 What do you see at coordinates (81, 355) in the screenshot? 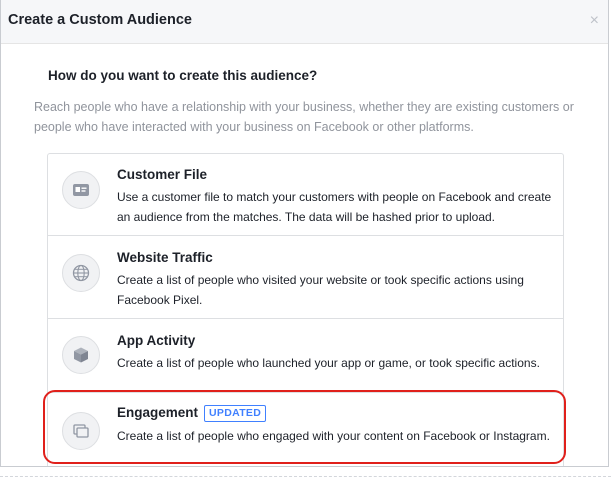
I see `cube-icon` at bounding box center [81, 355].